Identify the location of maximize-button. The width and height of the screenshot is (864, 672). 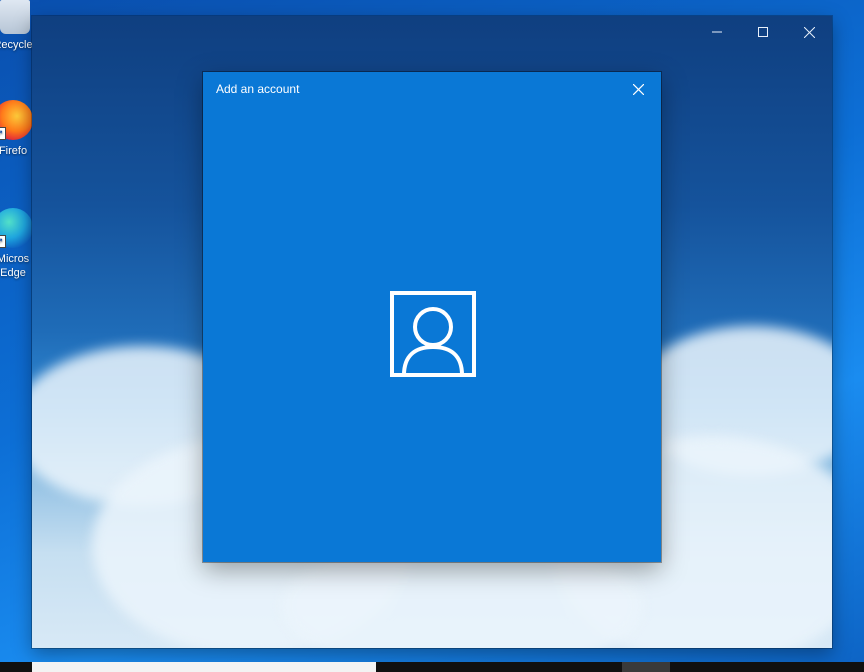
(763, 32).